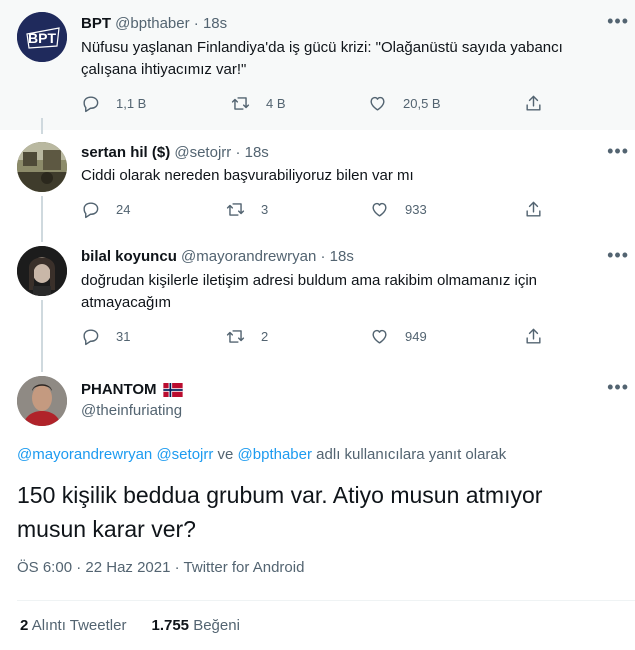 This screenshot has width=635, height=650. What do you see at coordinates (247, 336) in the screenshot?
I see `retweet-button: 2` at bounding box center [247, 336].